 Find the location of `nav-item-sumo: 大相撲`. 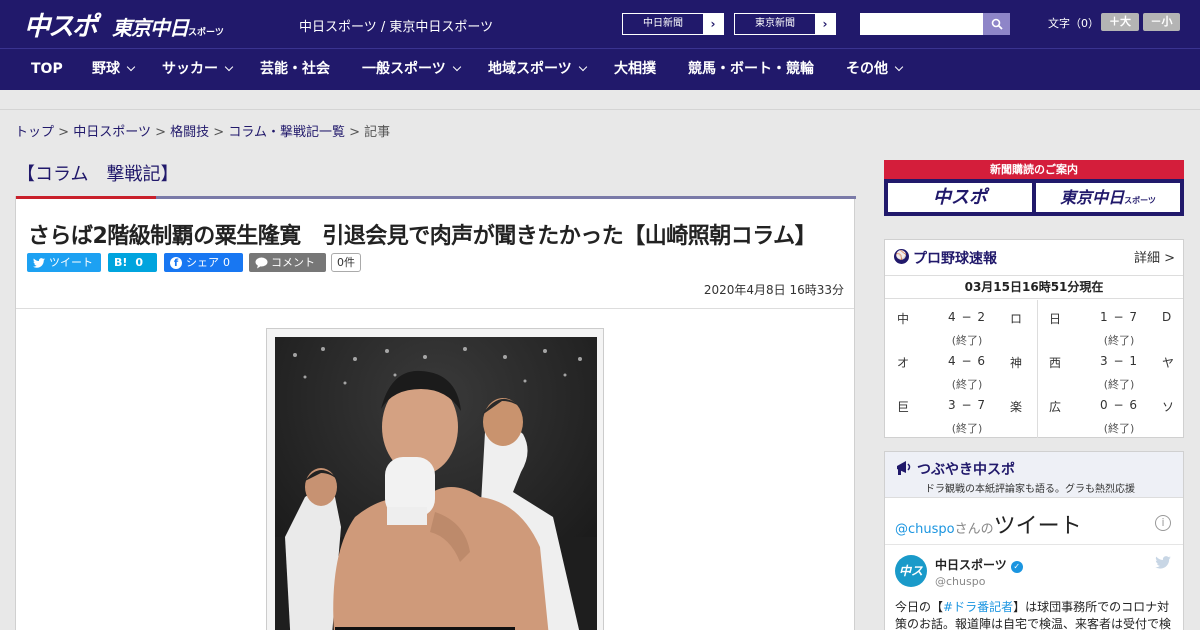

nav-item-sumo: 大相撲 is located at coordinates (635, 69).